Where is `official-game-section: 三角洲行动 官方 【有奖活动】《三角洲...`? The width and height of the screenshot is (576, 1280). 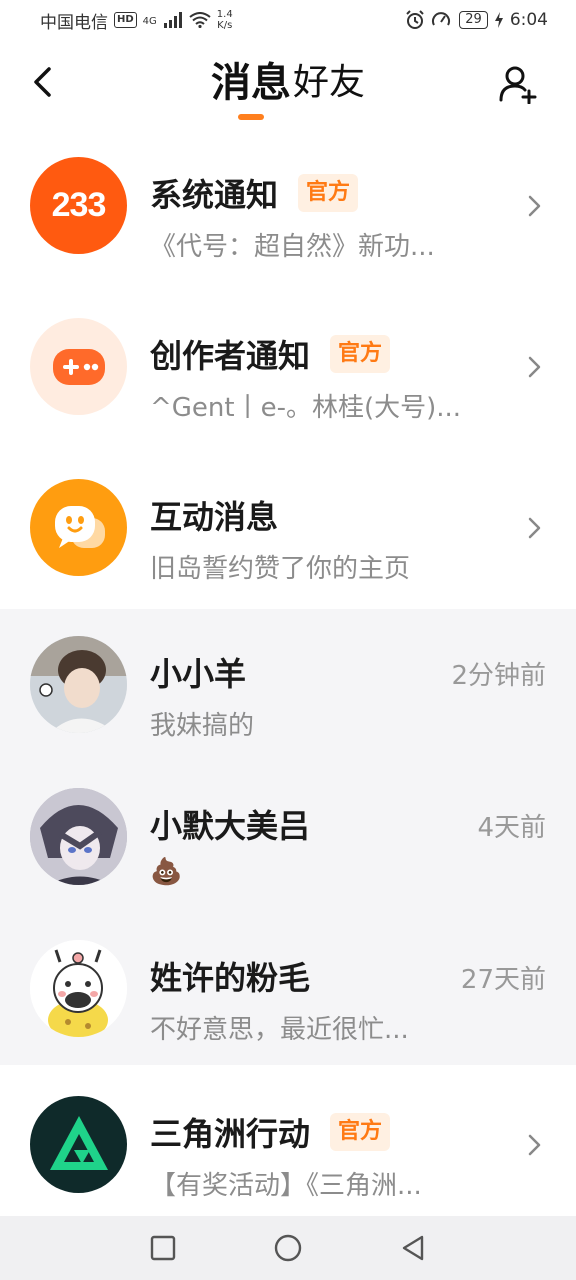 official-game-section: 三角洲行动 官方 【有奖活动】《三角洲... is located at coordinates (288, 1145).